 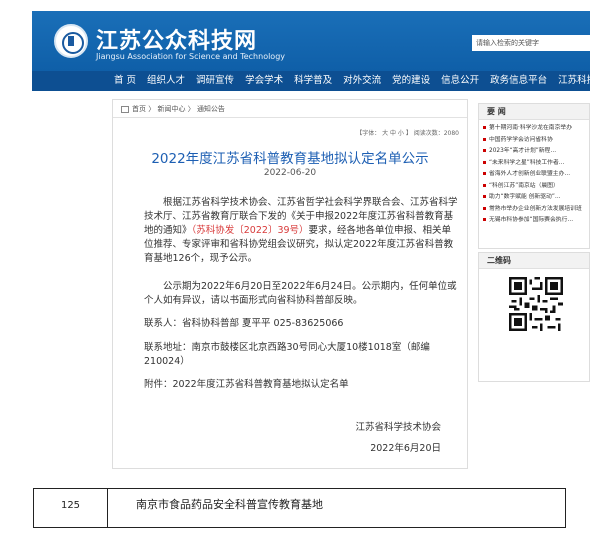 What do you see at coordinates (536, 141) in the screenshot?
I see `news-item: 中国药学学会访问省科协` at bounding box center [536, 141].